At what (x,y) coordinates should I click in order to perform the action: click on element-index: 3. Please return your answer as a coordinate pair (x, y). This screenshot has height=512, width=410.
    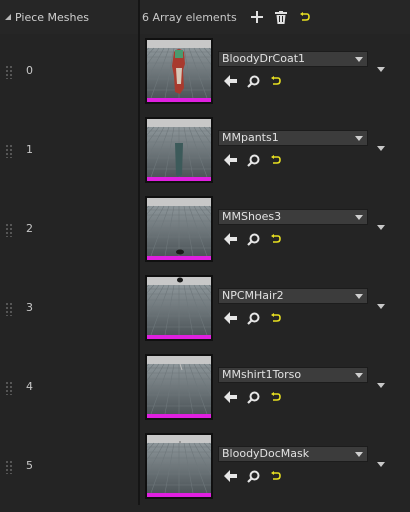
    Looking at the image, I should click on (29, 307).